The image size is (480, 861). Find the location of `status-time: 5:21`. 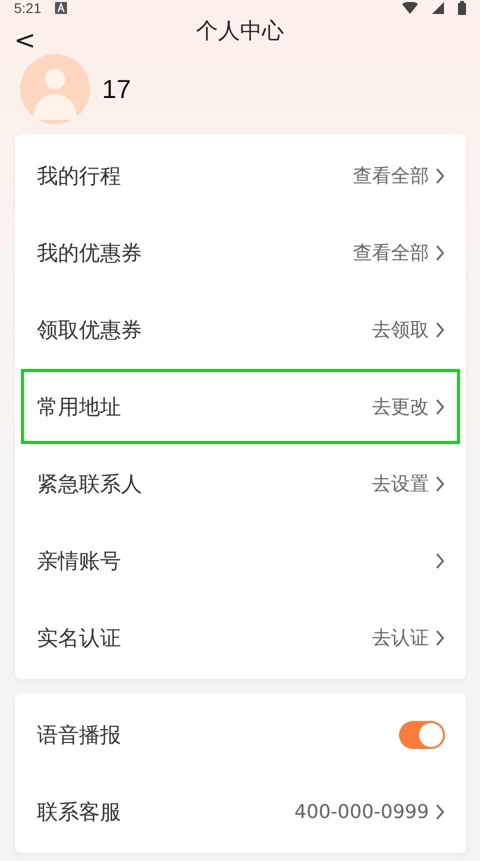

status-time: 5:21 is located at coordinates (28, 8).